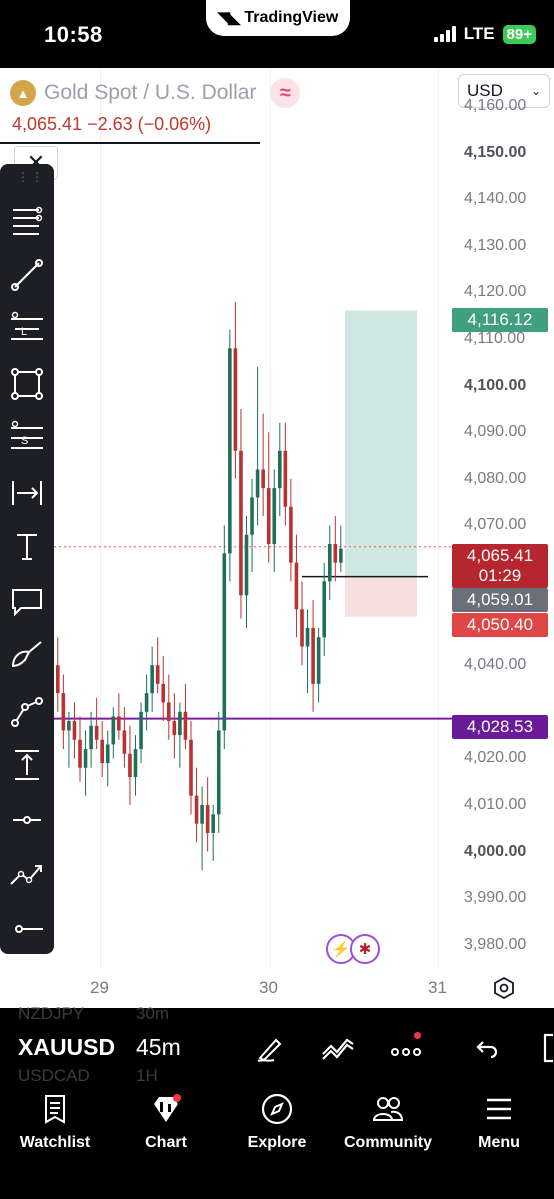  What do you see at coordinates (27, 220) in the screenshot?
I see `horizontal-lines-icon` at bounding box center [27, 220].